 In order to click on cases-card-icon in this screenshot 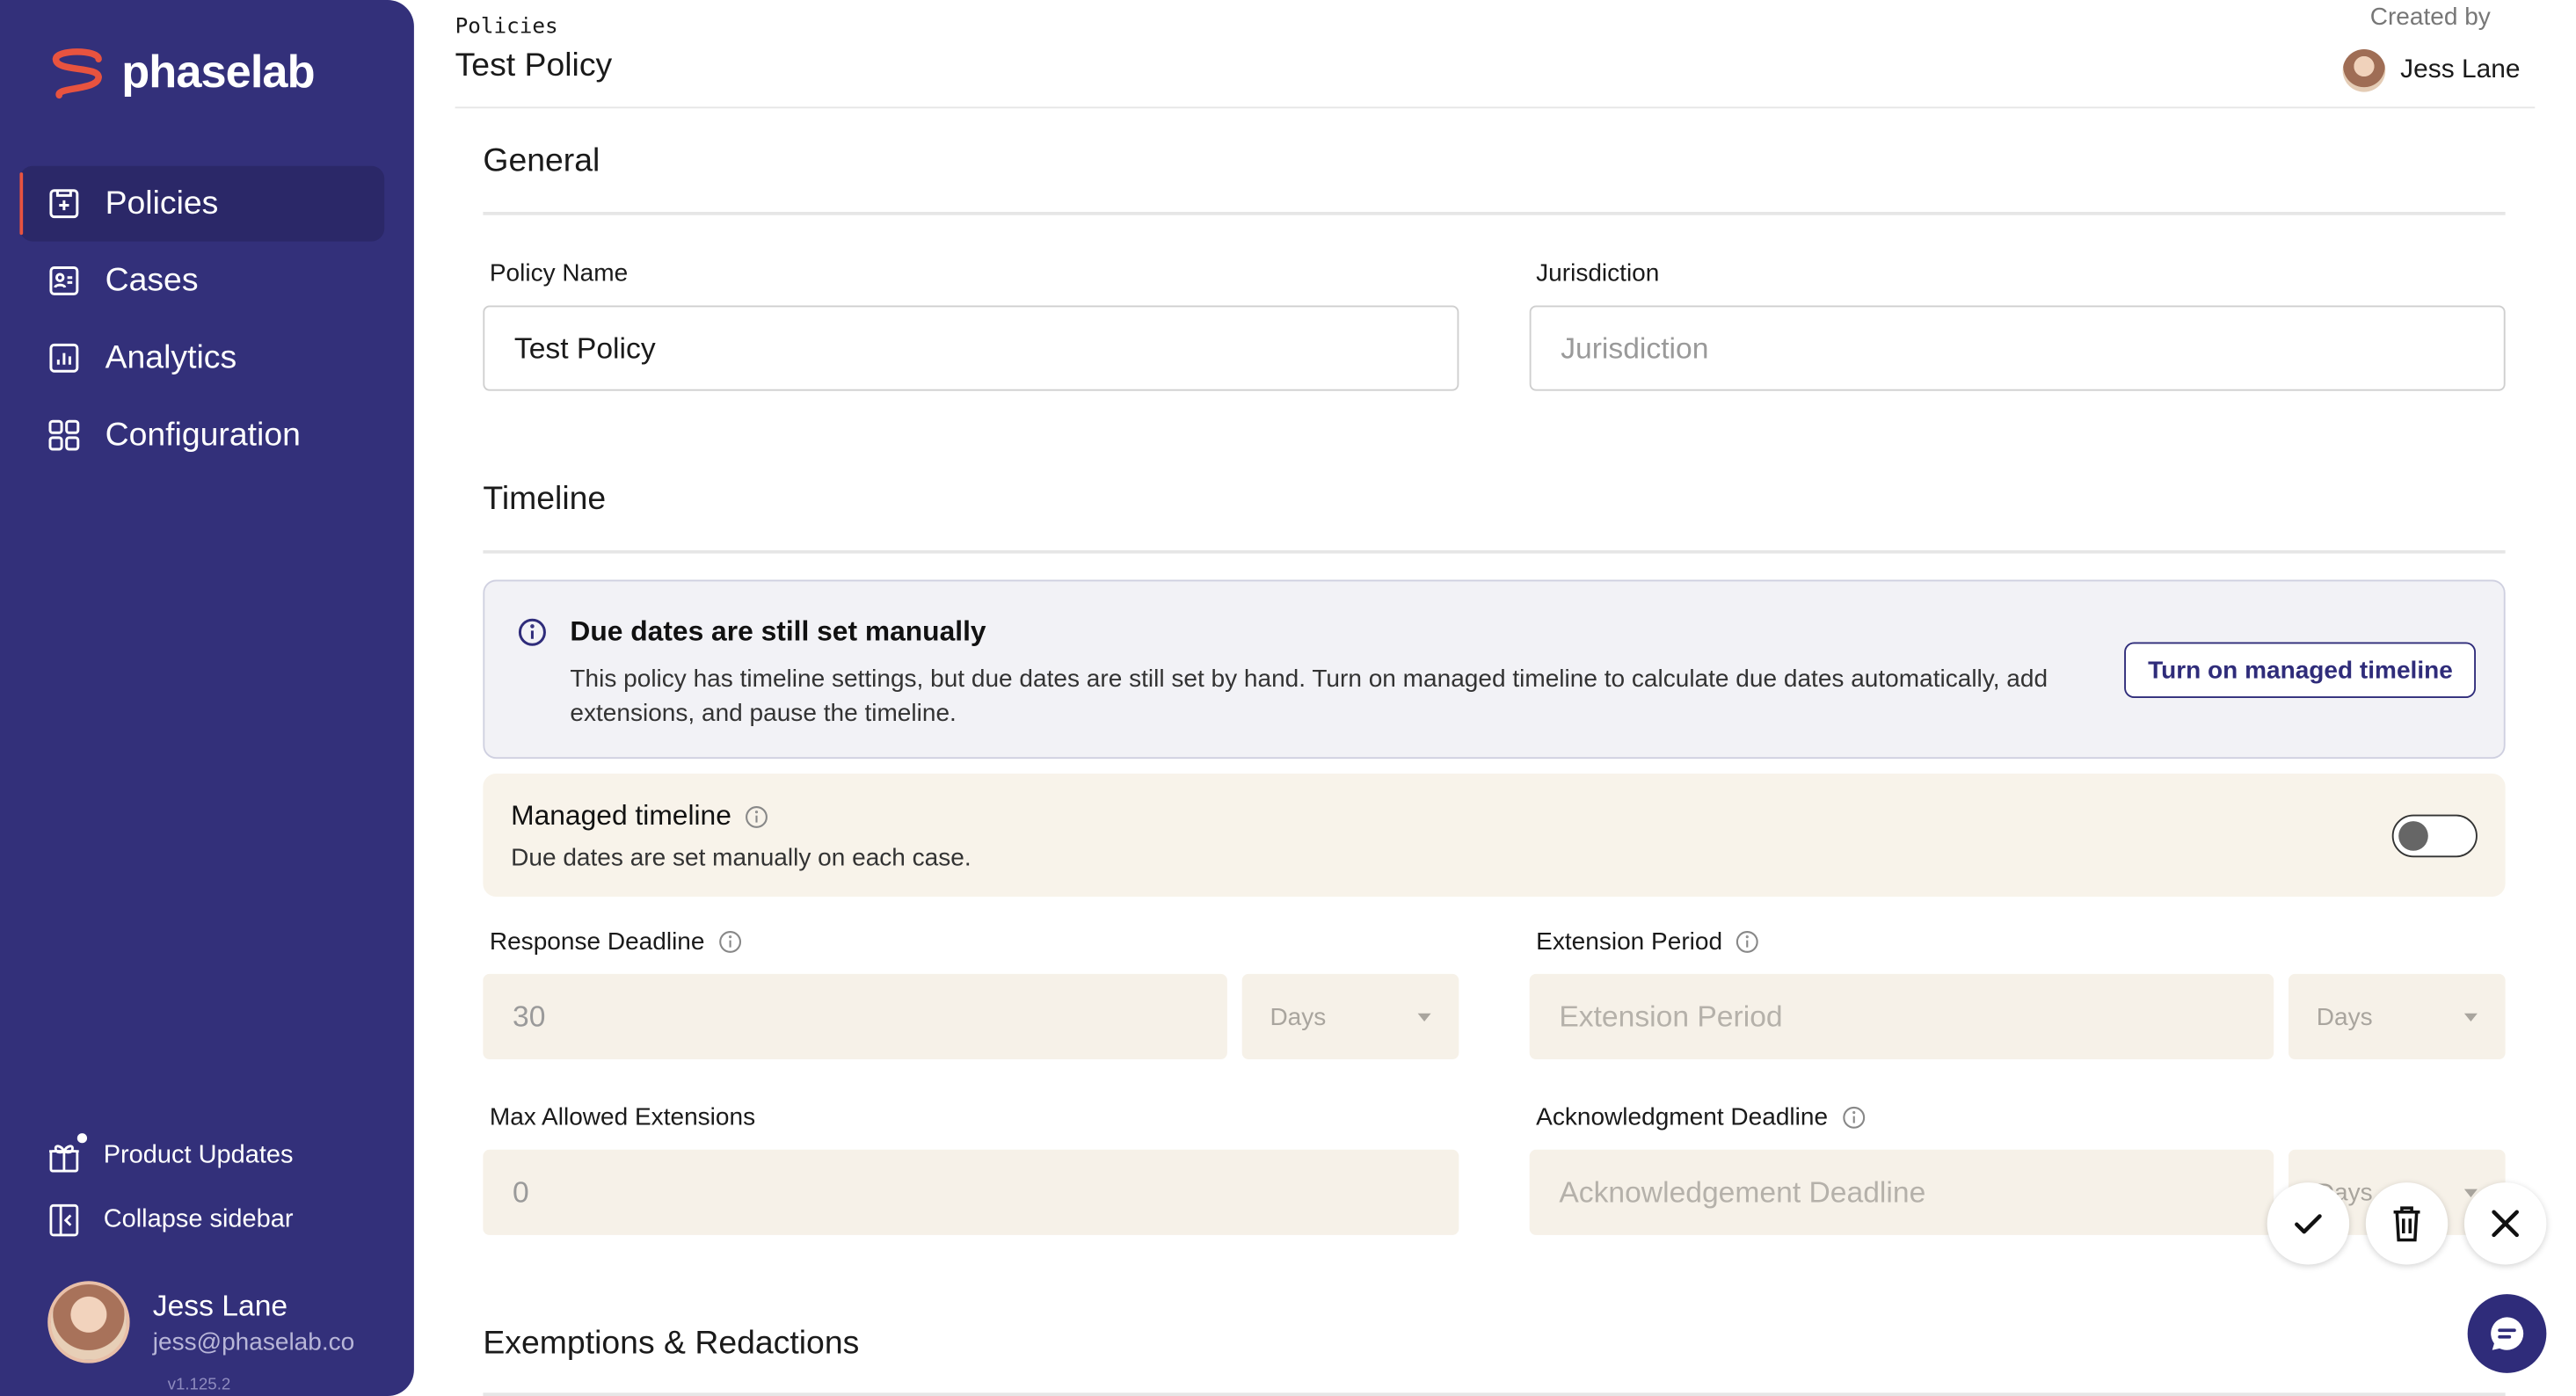, I will do `click(64, 280)`.